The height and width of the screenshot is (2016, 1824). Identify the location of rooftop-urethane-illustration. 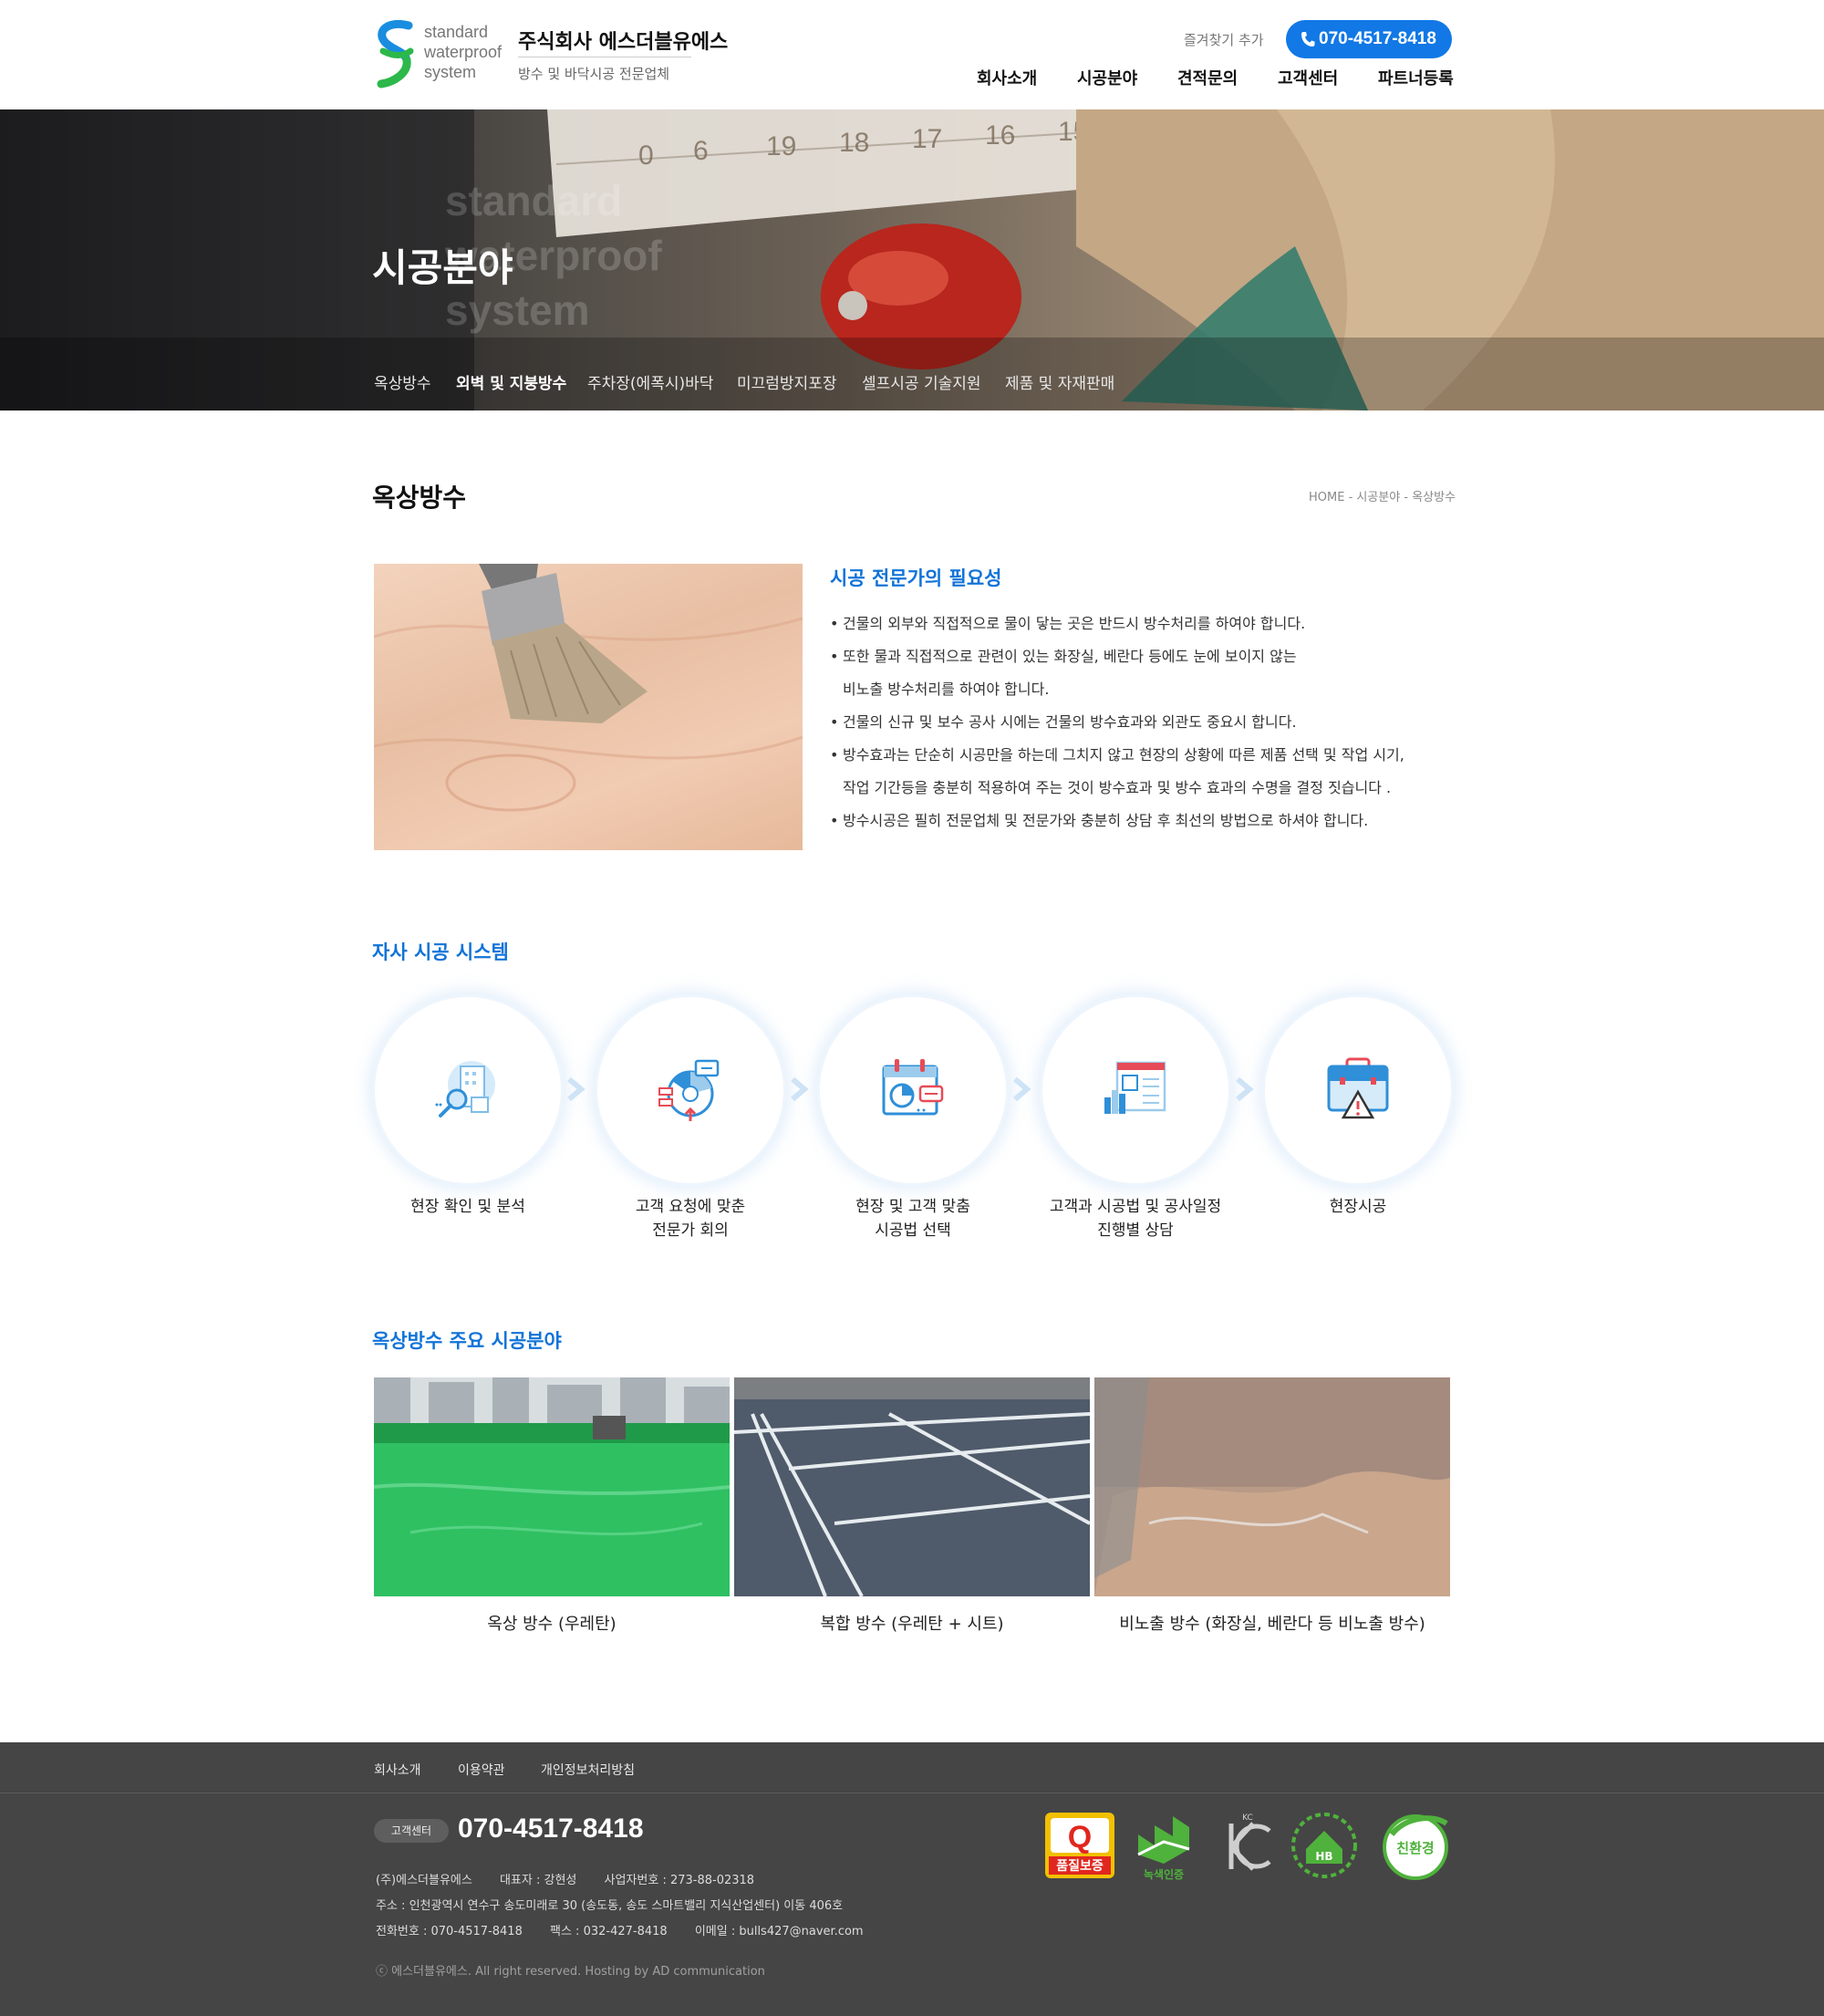
(552, 1487).